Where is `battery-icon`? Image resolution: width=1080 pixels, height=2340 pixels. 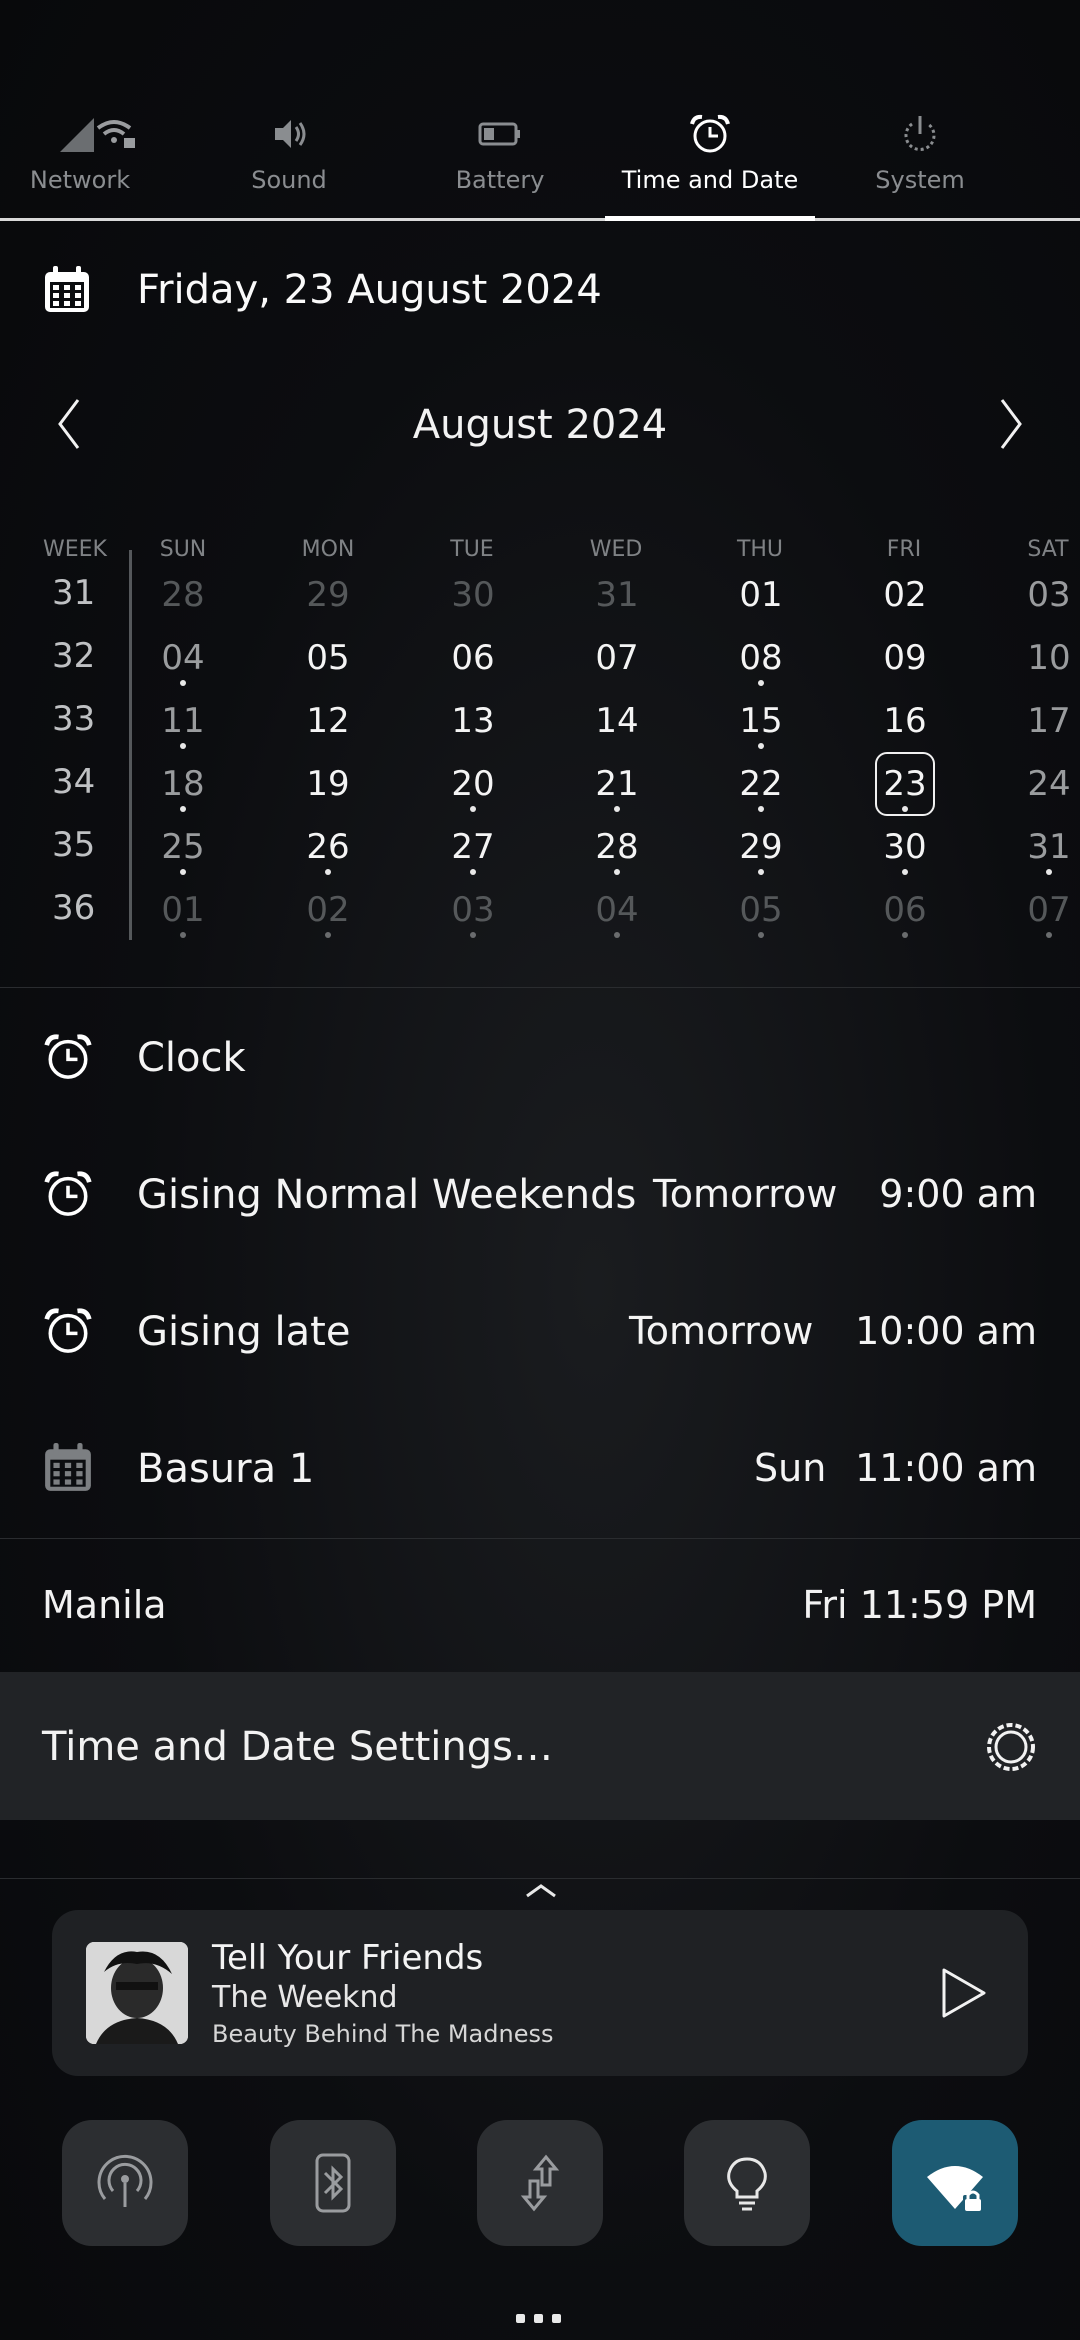
battery-icon is located at coordinates (499, 134).